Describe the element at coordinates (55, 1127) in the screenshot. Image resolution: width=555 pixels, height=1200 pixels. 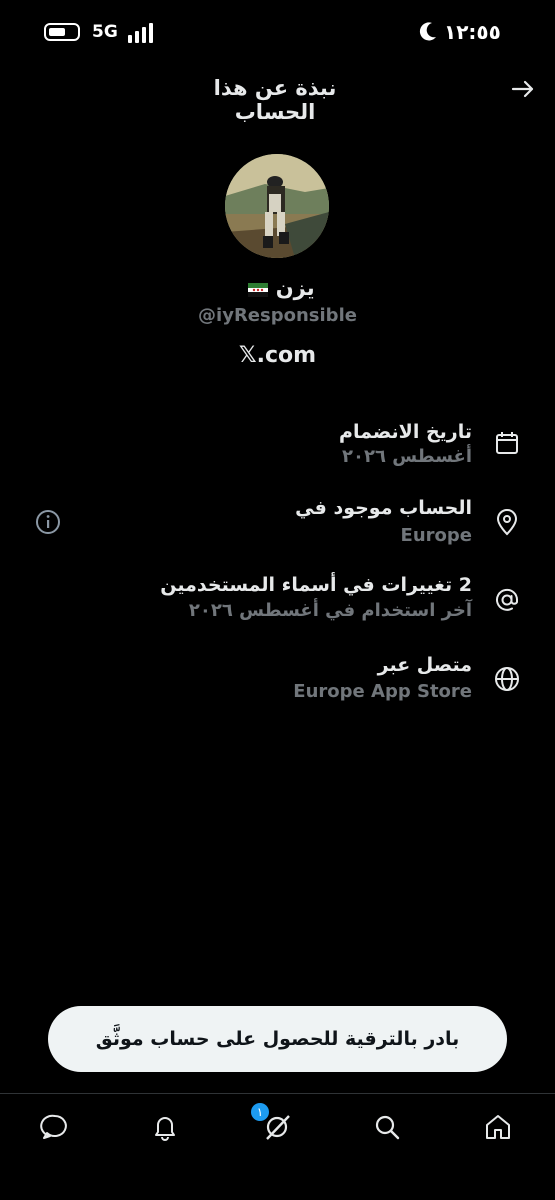
I see `messages-icon` at that location.